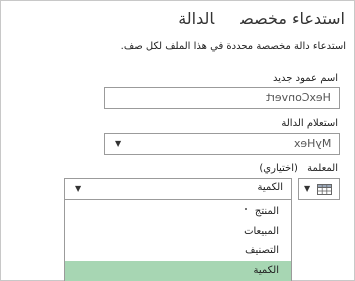  What do you see at coordinates (266, 270) in the screenshot?
I see `dropdown-option-label: الكمية` at bounding box center [266, 270].